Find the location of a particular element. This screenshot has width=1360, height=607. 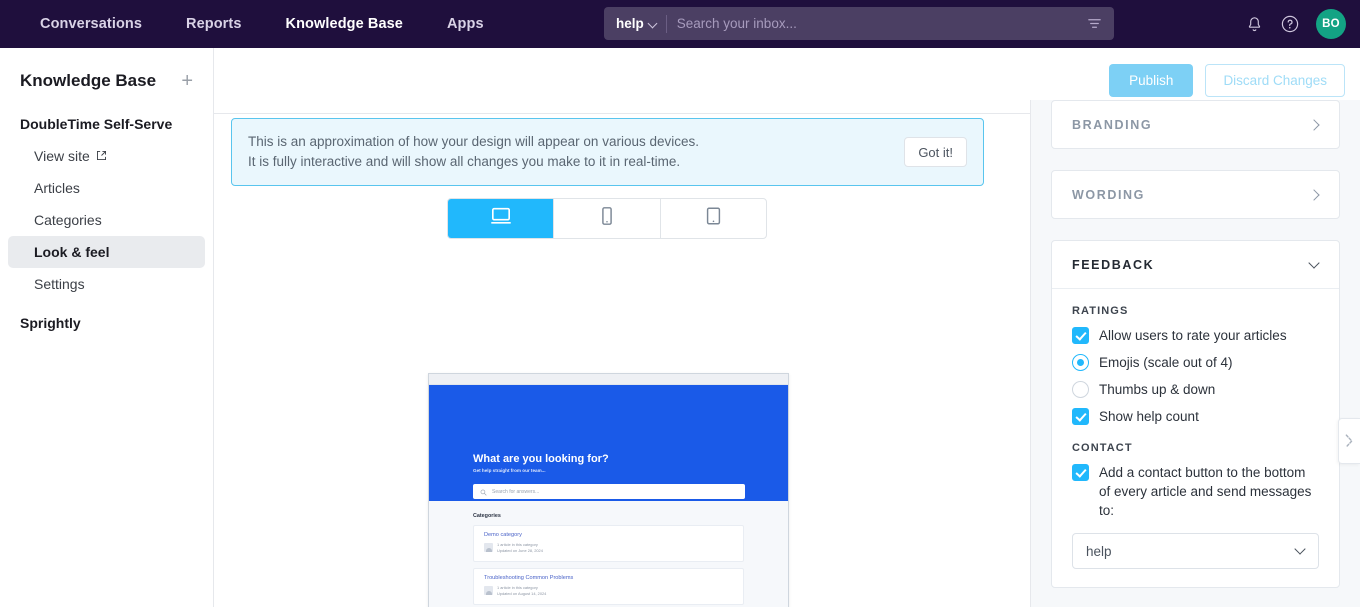

sidebar-header: Knowledge Base + is located at coordinates (106, 81).